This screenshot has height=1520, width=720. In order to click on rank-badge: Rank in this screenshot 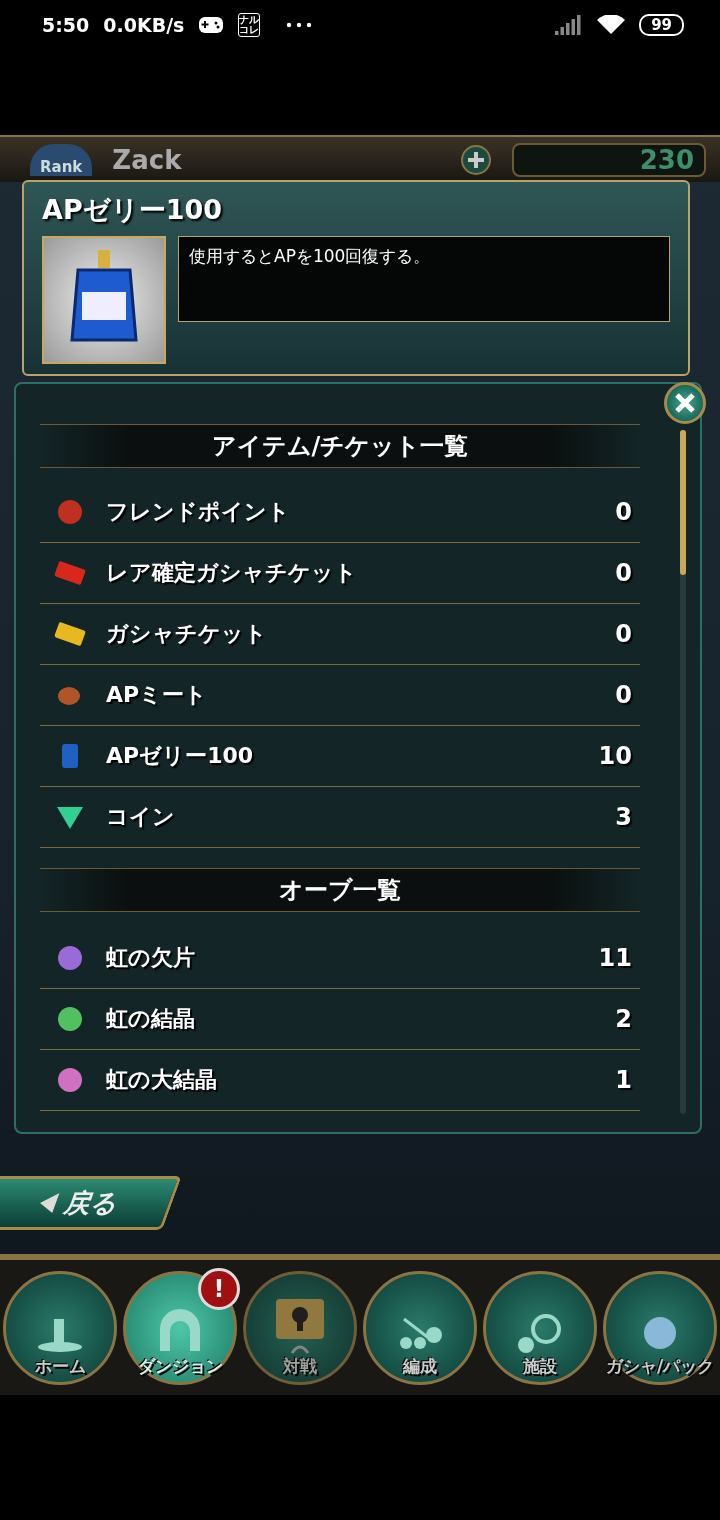, I will do `click(61, 159)`.